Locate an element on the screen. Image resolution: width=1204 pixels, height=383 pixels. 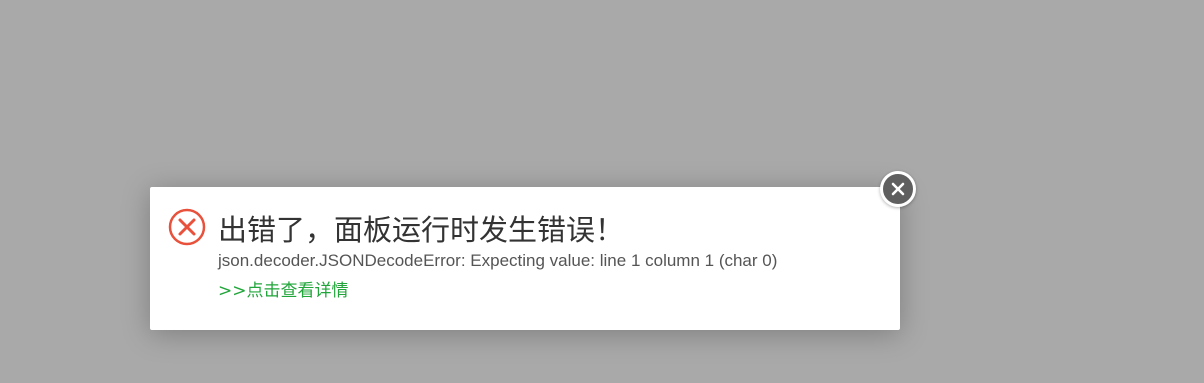
error-title: 出错了，面板运行时发生错误！ is located at coordinates (421, 230).